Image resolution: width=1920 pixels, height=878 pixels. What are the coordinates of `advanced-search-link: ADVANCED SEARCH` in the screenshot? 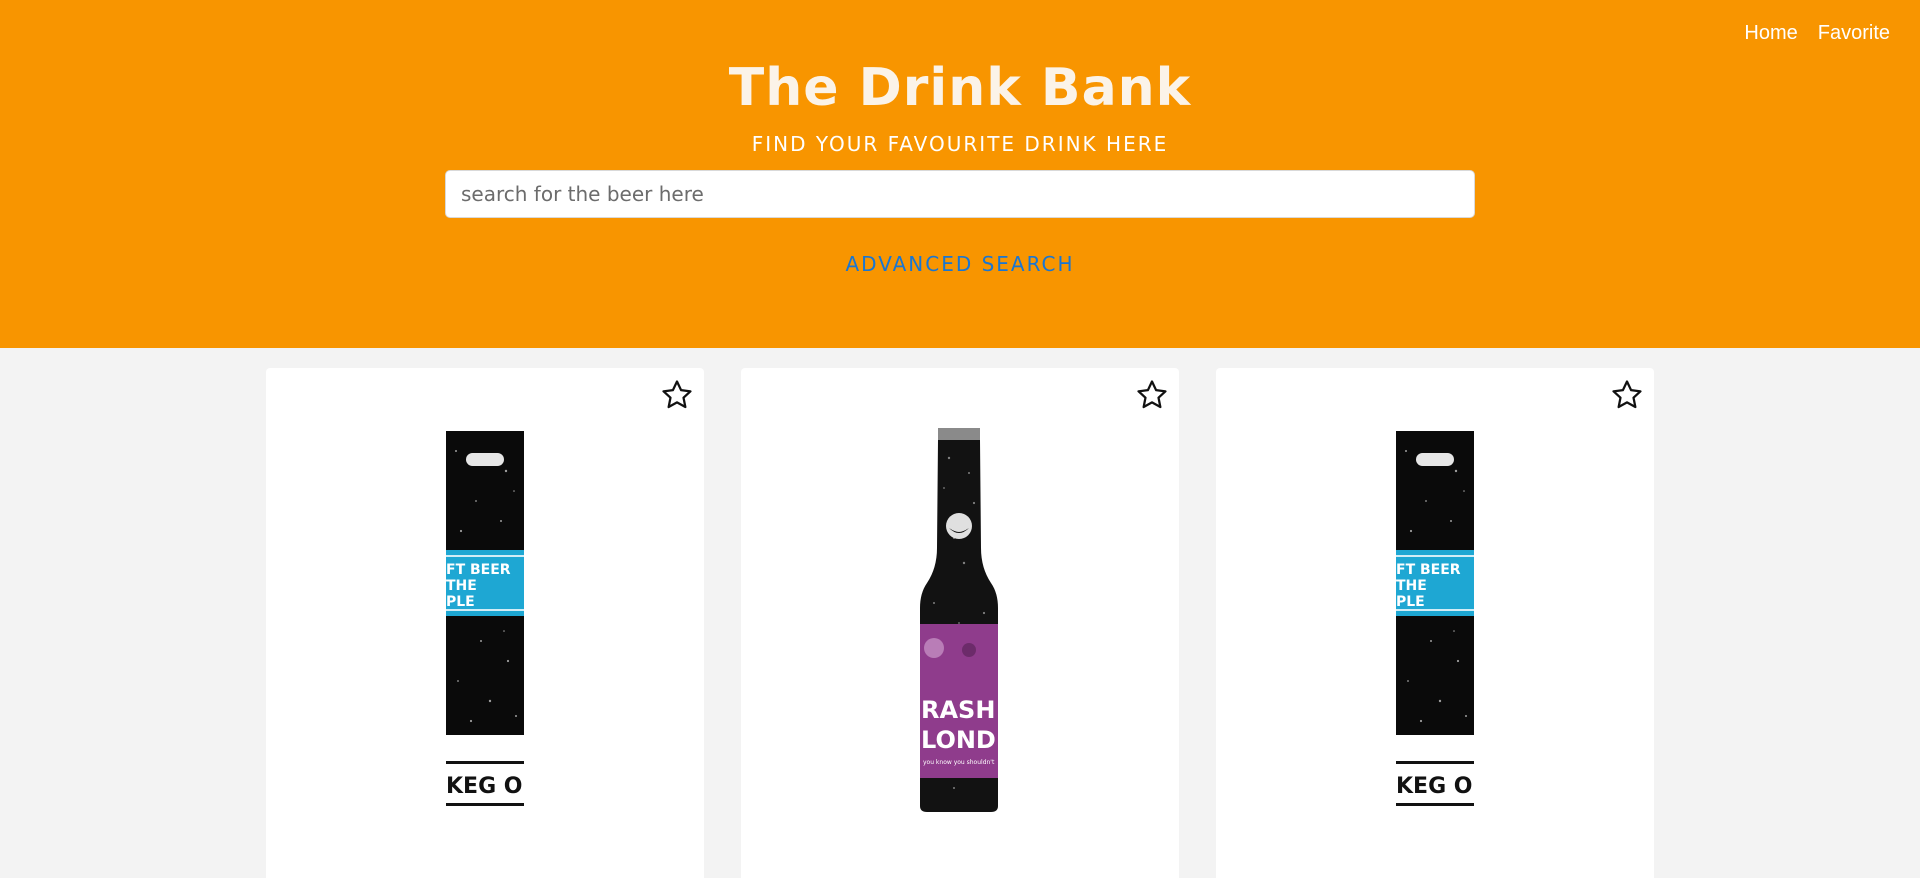 It's located at (959, 264).